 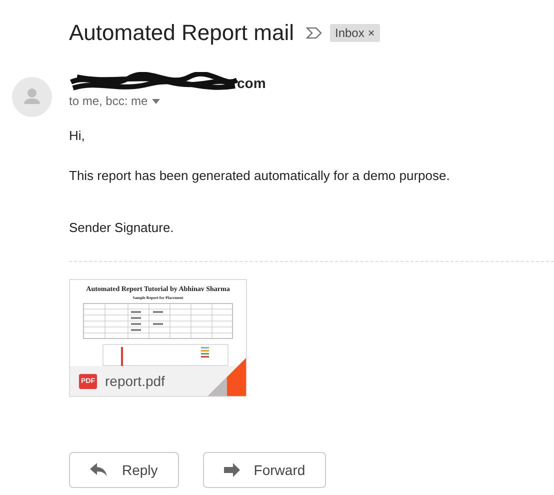 What do you see at coordinates (32, 97) in the screenshot?
I see `avatar-icon` at bounding box center [32, 97].